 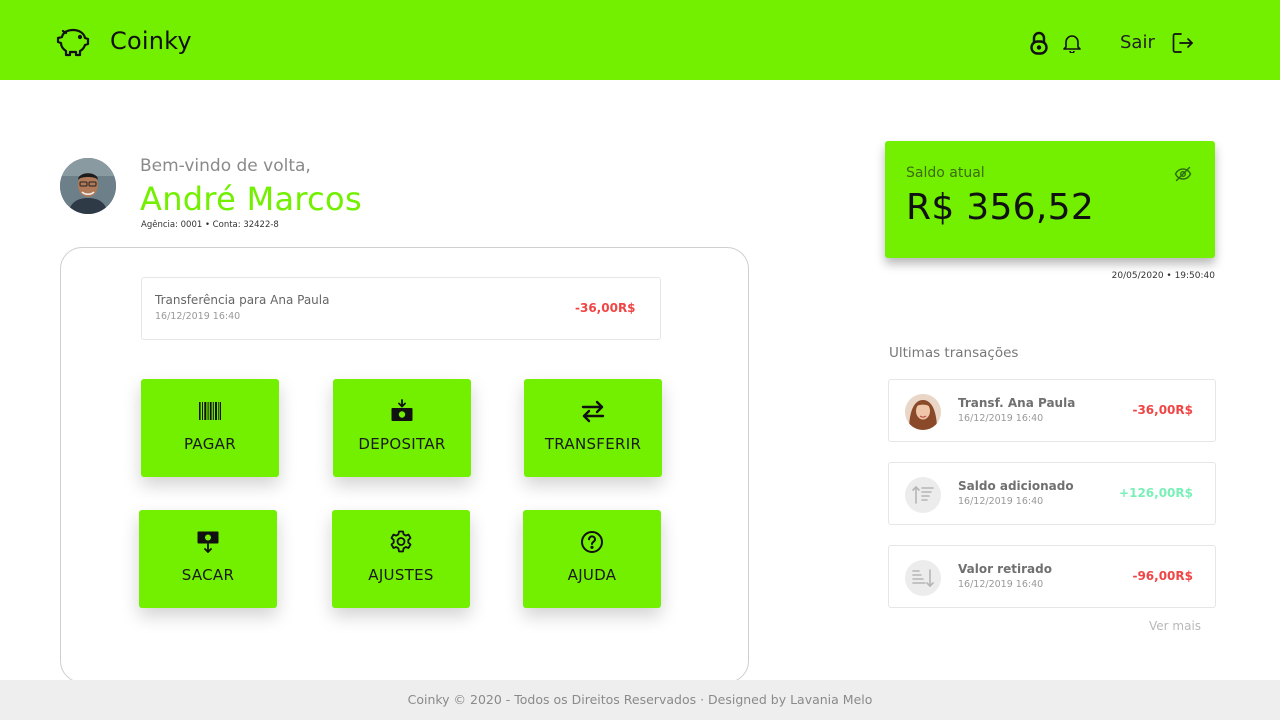 What do you see at coordinates (401, 575) in the screenshot?
I see `settings-label: AJUSTES` at bounding box center [401, 575].